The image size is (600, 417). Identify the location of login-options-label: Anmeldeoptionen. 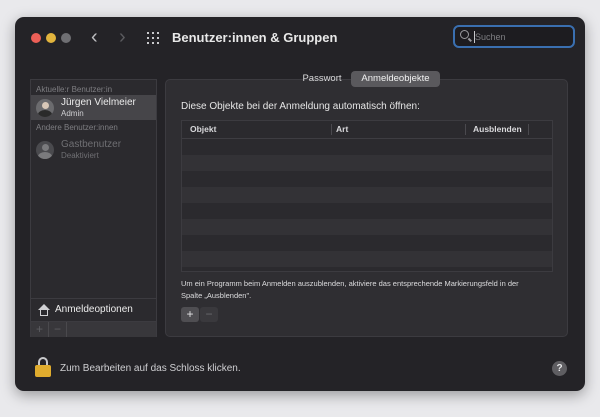
(94, 309).